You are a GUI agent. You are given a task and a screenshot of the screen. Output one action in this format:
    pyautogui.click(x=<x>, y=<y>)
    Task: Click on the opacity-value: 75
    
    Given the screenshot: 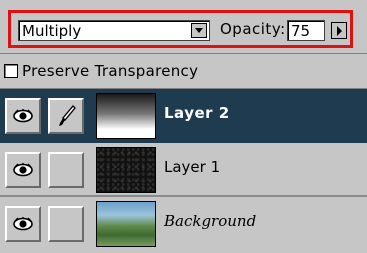 What is the action you would take?
    pyautogui.click(x=301, y=31)
    